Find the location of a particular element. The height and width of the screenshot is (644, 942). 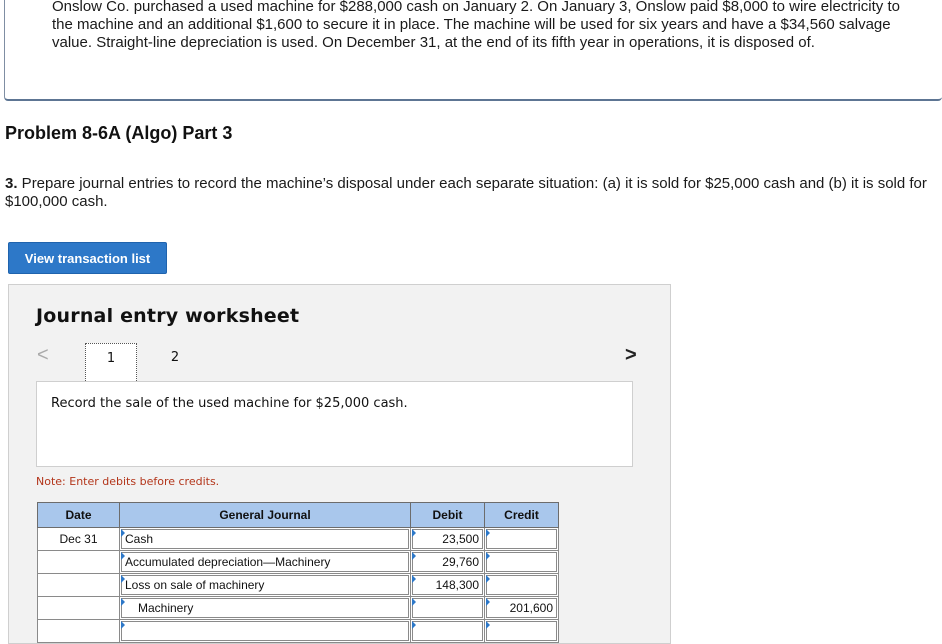

question-number: 3. is located at coordinates (11, 183).